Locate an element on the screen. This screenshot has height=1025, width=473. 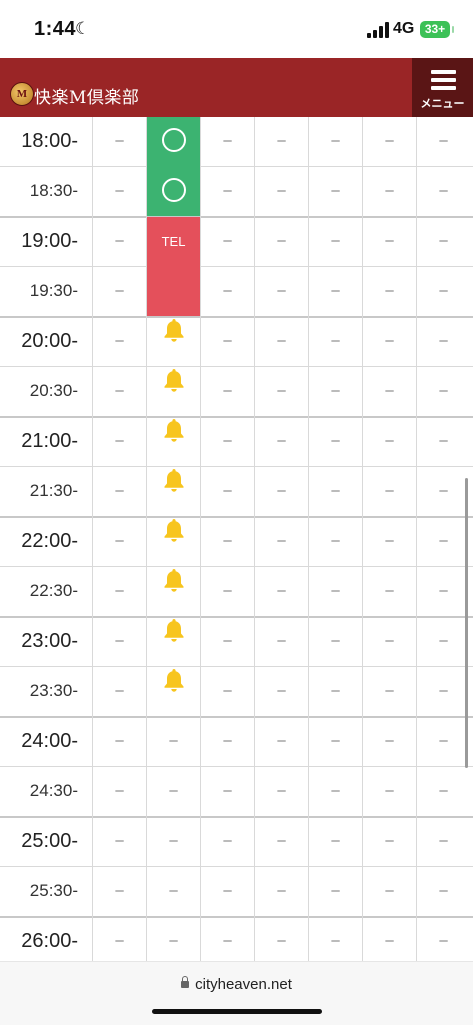
site-header: M 快楽M倶楽部 メニュー is located at coordinates (236, 87).